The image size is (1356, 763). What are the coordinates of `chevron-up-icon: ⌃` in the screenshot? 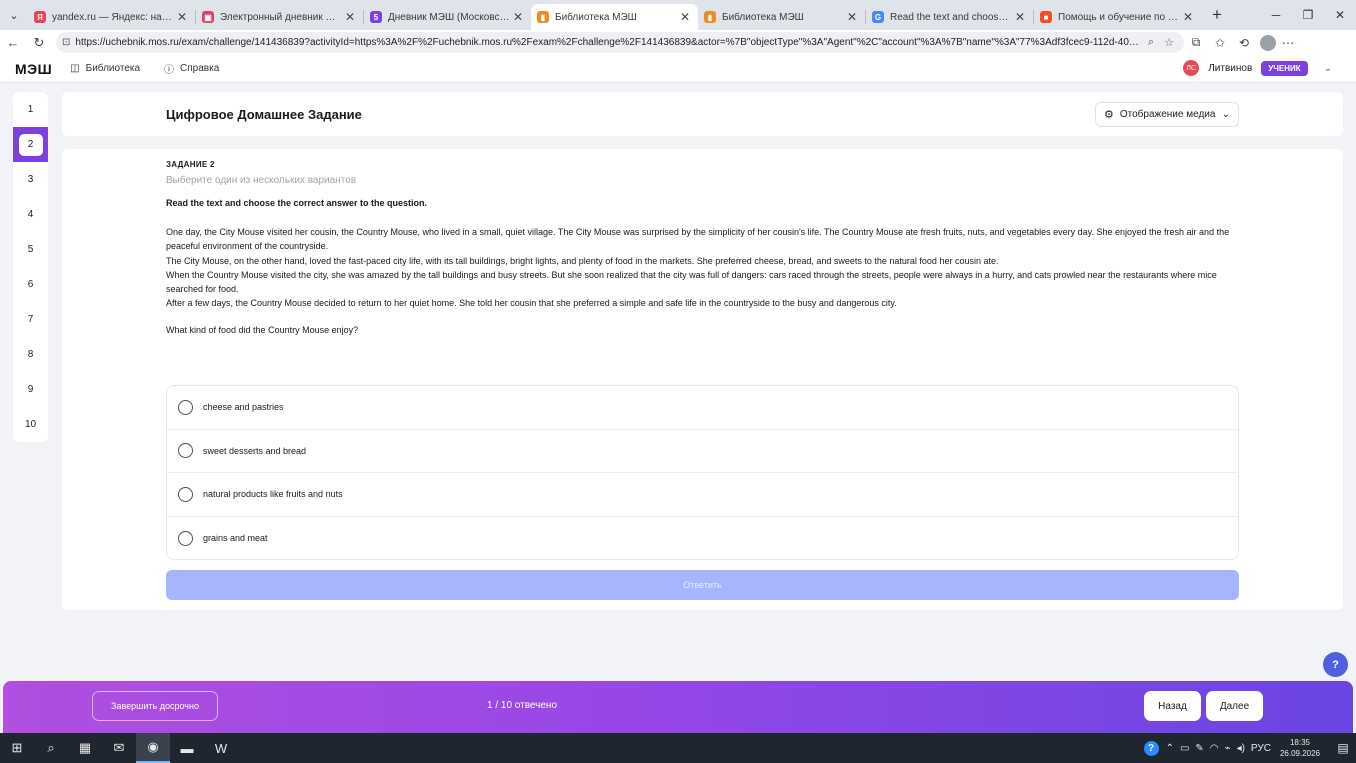 It's located at (1170, 748).